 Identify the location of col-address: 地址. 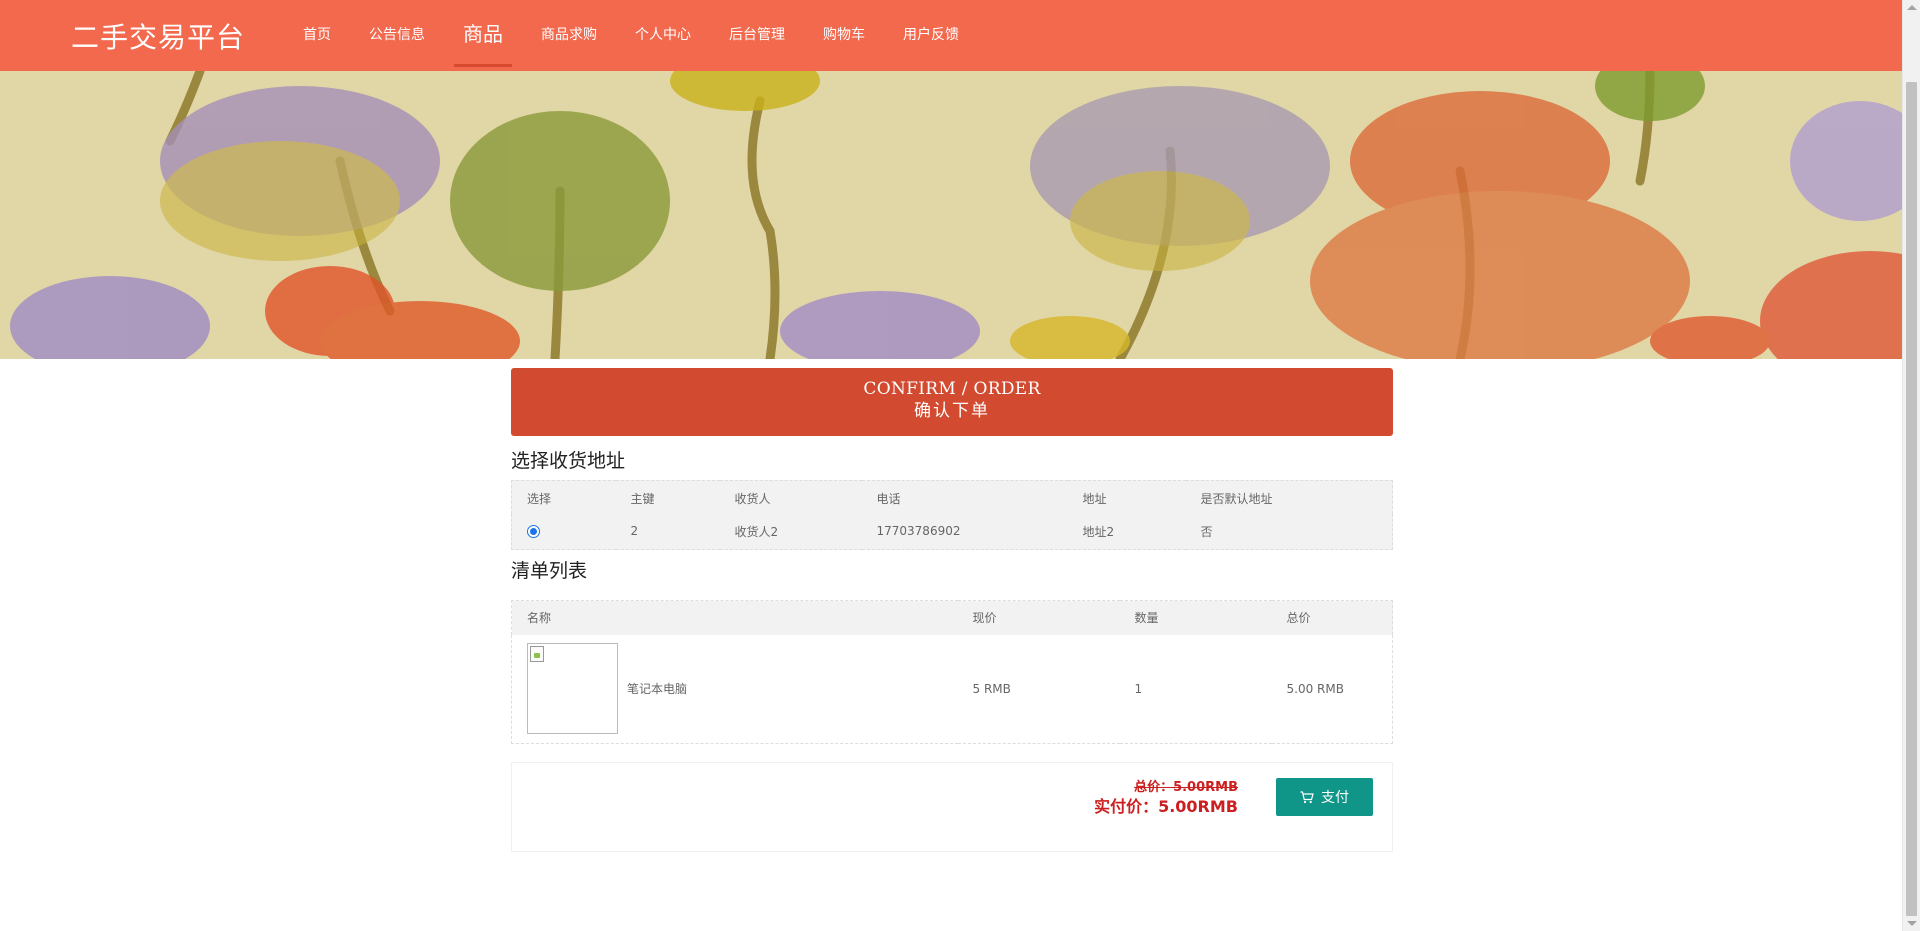
(1094, 498).